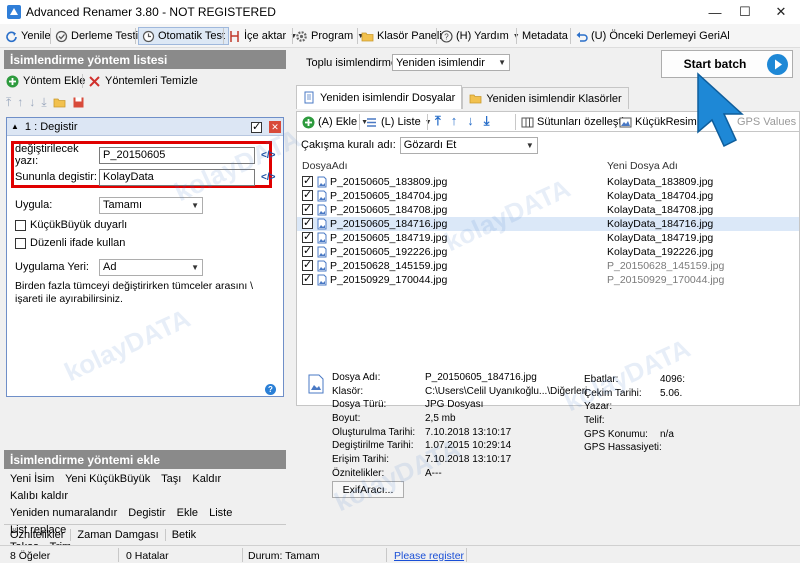 Image resolution: width=800 pixels, height=563 pixels. I want to click on remove-method-icon: ✕, so click(275, 127).